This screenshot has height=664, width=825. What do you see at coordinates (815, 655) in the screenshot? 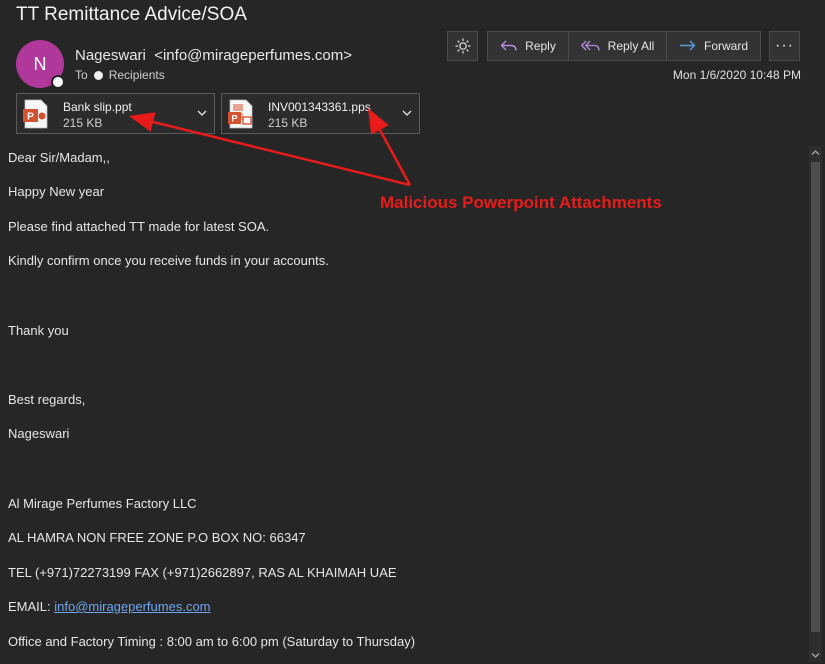
I see `scroll-down-icon` at bounding box center [815, 655].